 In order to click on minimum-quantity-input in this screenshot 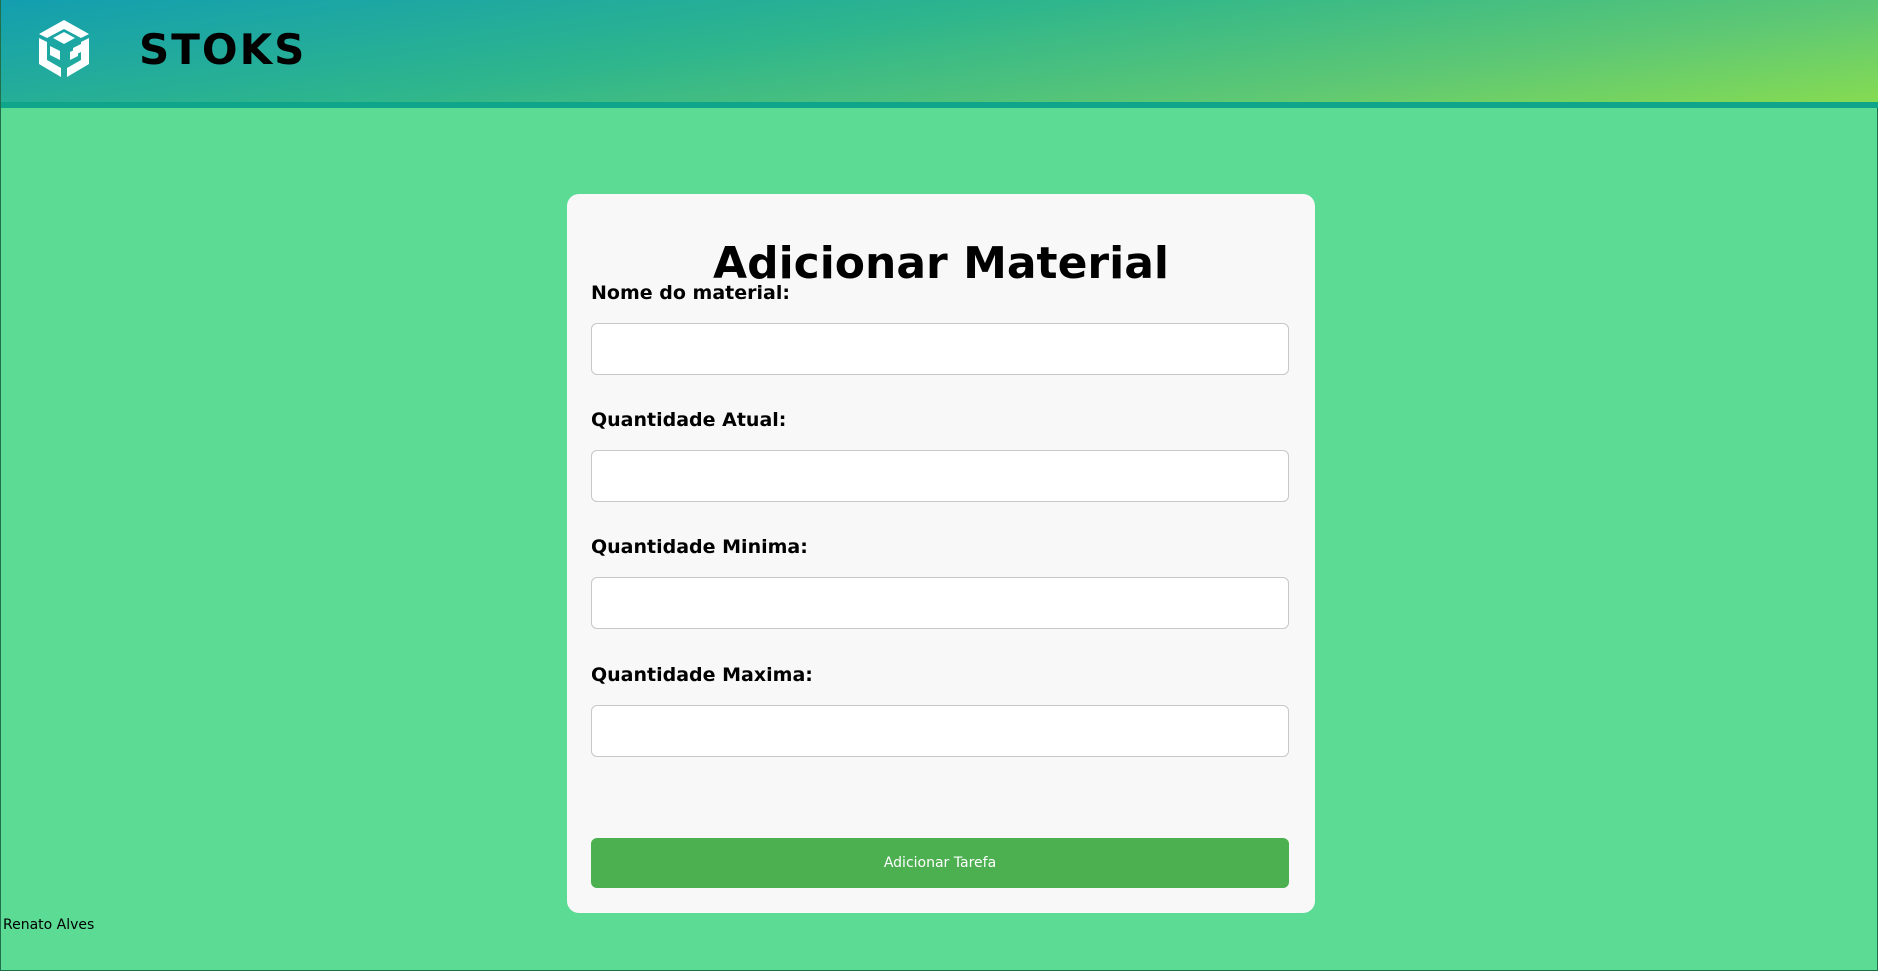, I will do `click(940, 603)`.